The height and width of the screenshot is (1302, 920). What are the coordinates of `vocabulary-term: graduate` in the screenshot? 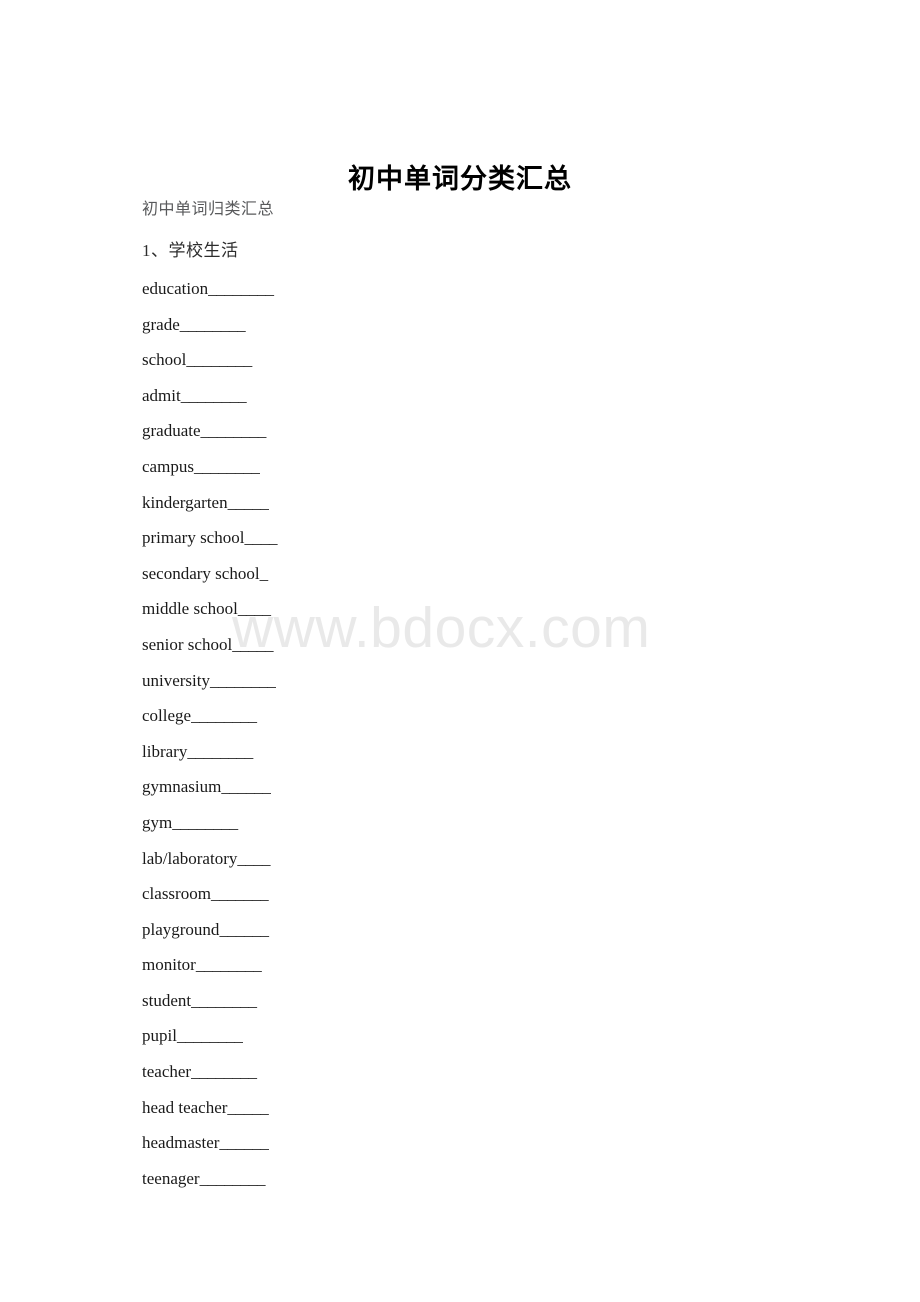 It's located at (171, 431).